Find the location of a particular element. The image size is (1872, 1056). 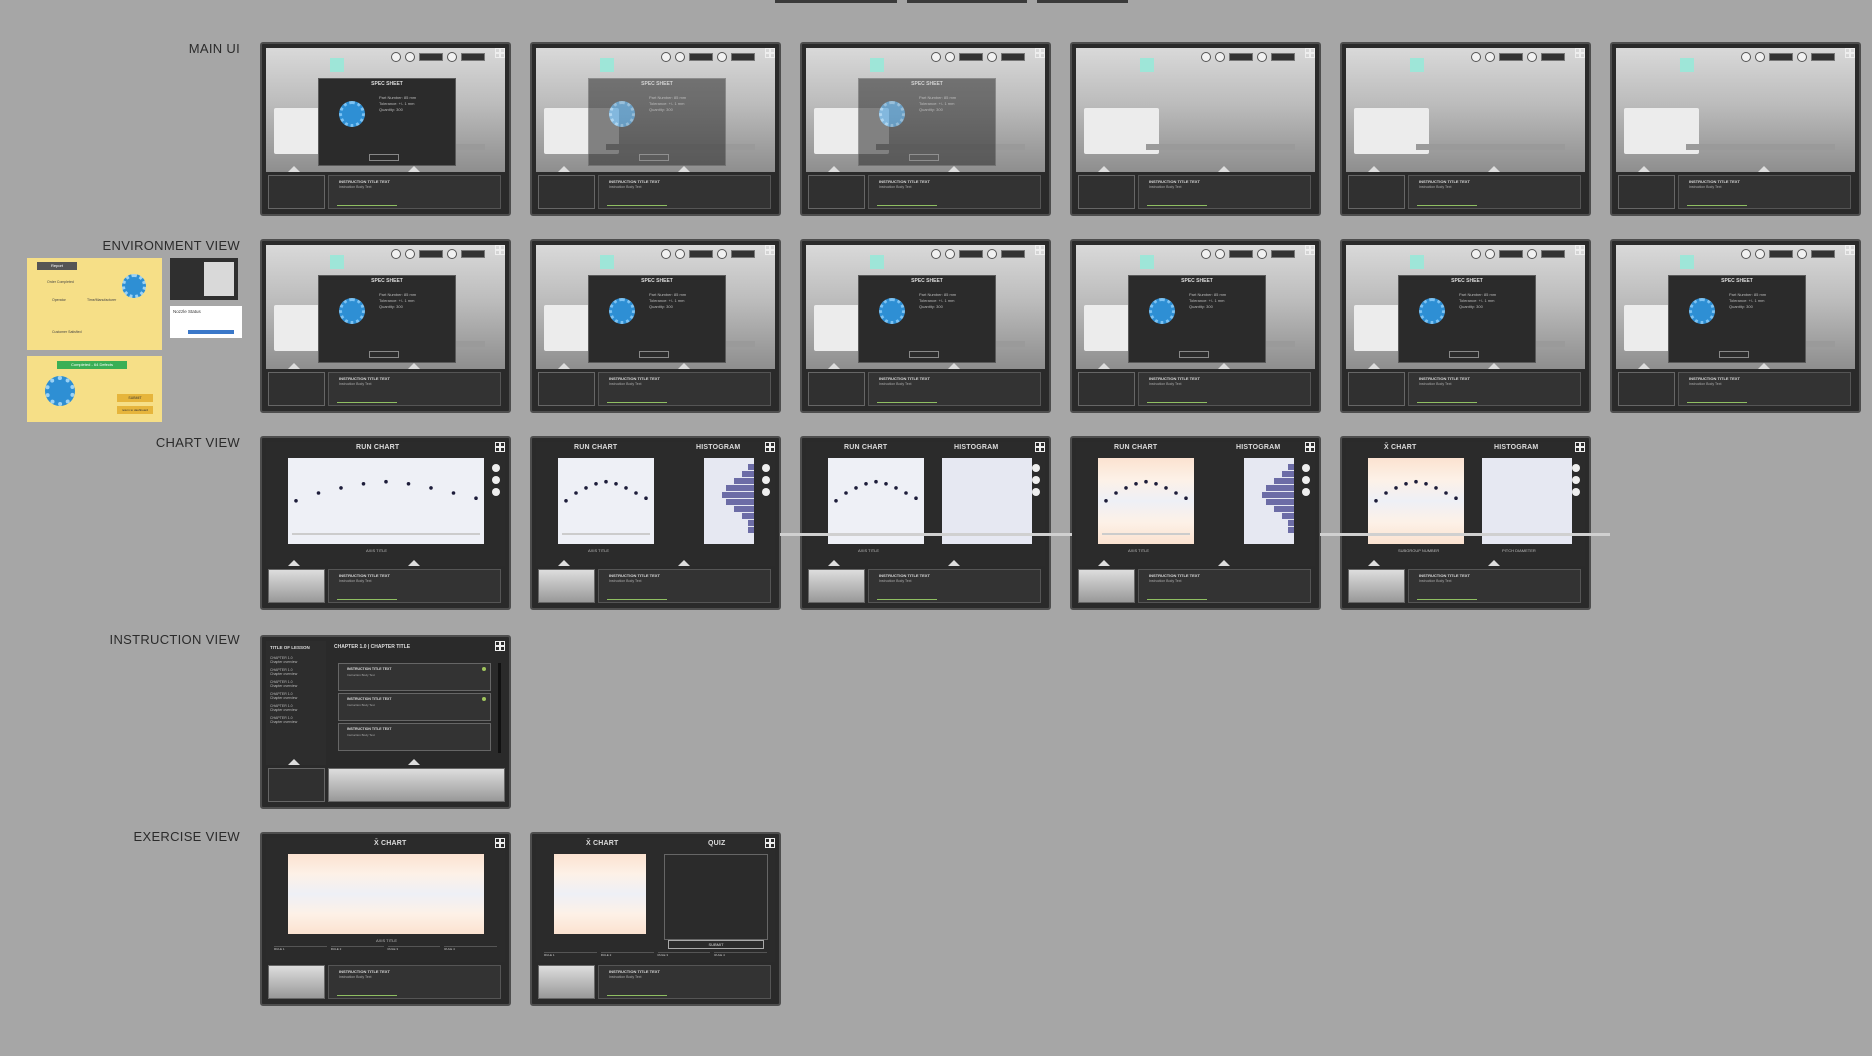

submit-button: SUBMIT is located at coordinates (135, 398).